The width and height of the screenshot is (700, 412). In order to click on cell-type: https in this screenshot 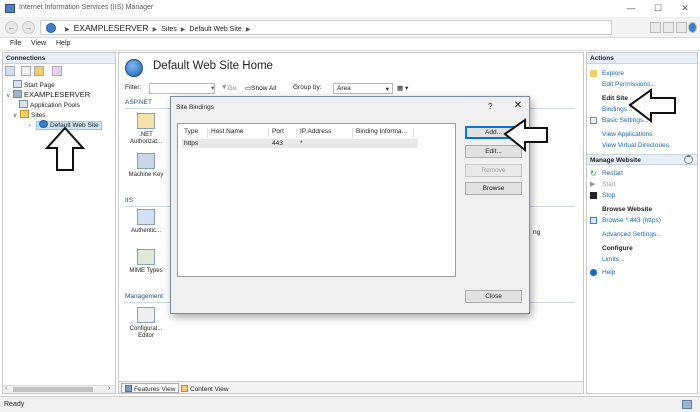, I will do `click(191, 143)`.